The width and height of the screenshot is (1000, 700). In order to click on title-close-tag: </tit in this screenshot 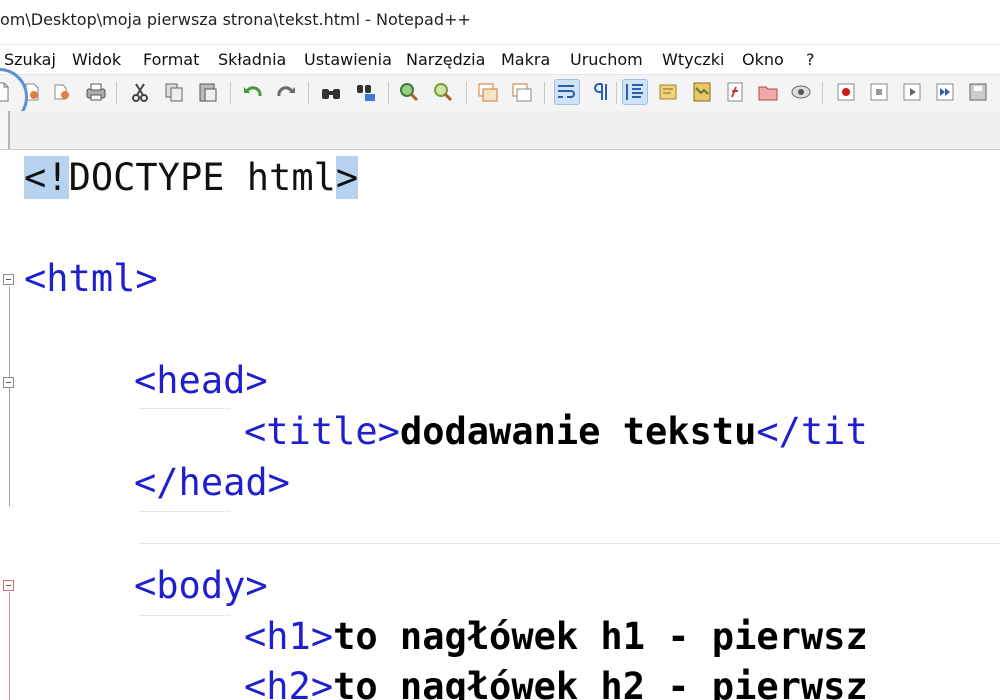, I will do `click(812, 431)`.